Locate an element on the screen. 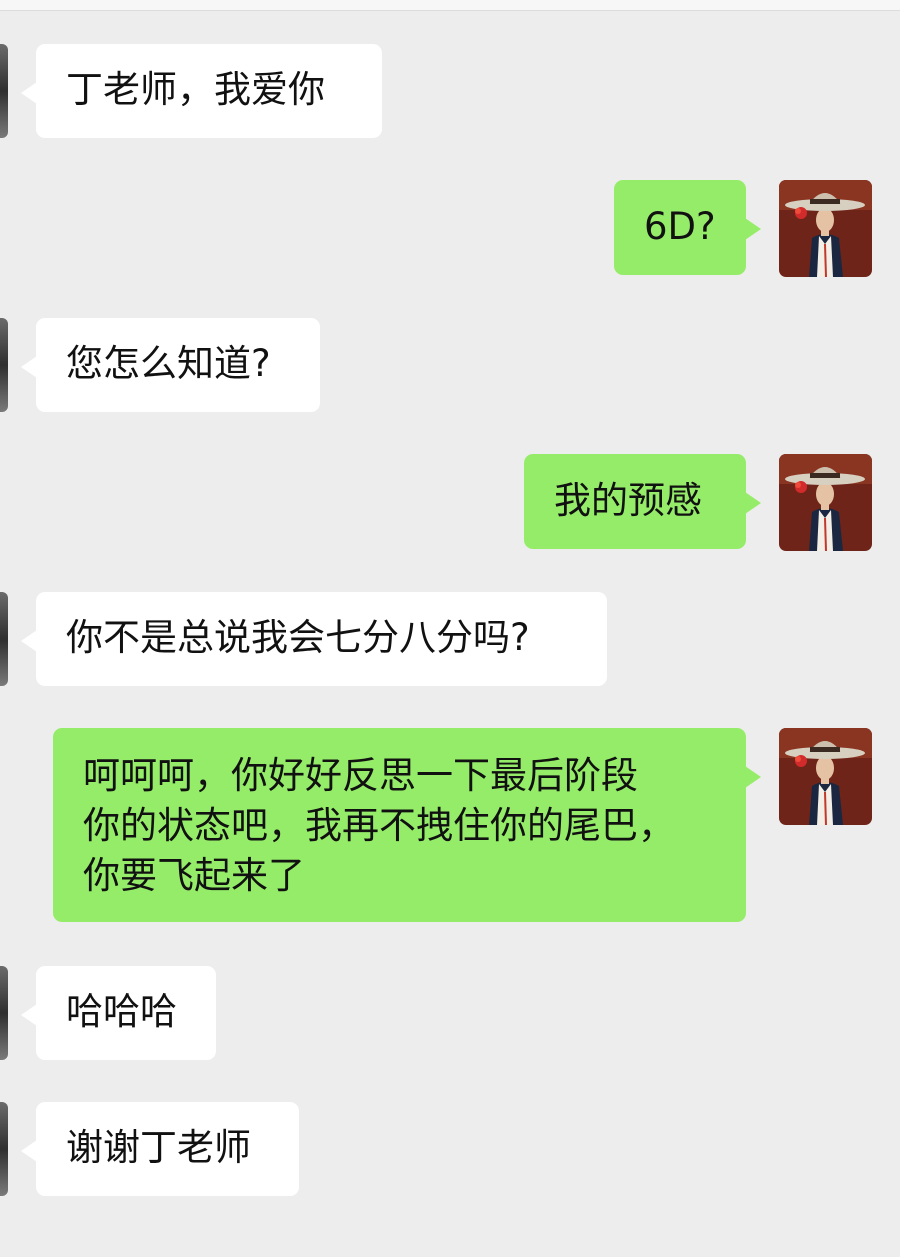 The image size is (900, 1257). incoming-message-bubble: 您怎么知道? is located at coordinates (170, 365).